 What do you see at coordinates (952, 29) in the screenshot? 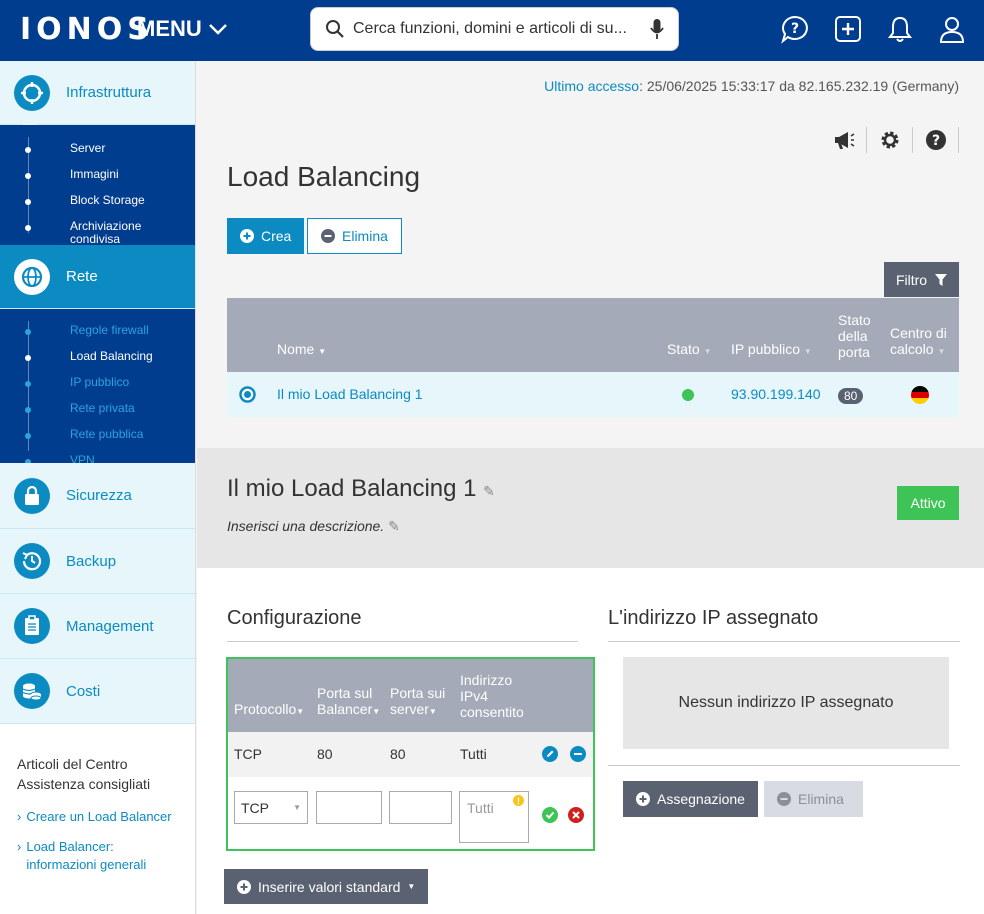
I see `user-account-icon` at bounding box center [952, 29].